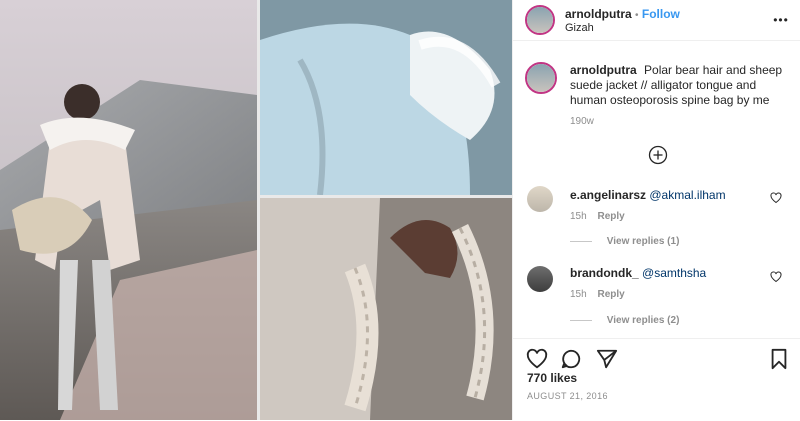 The width and height of the screenshot is (800, 421). Describe the element at coordinates (687, 195) in the screenshot. I see `comment-text: @akmal.ilham` at that location.